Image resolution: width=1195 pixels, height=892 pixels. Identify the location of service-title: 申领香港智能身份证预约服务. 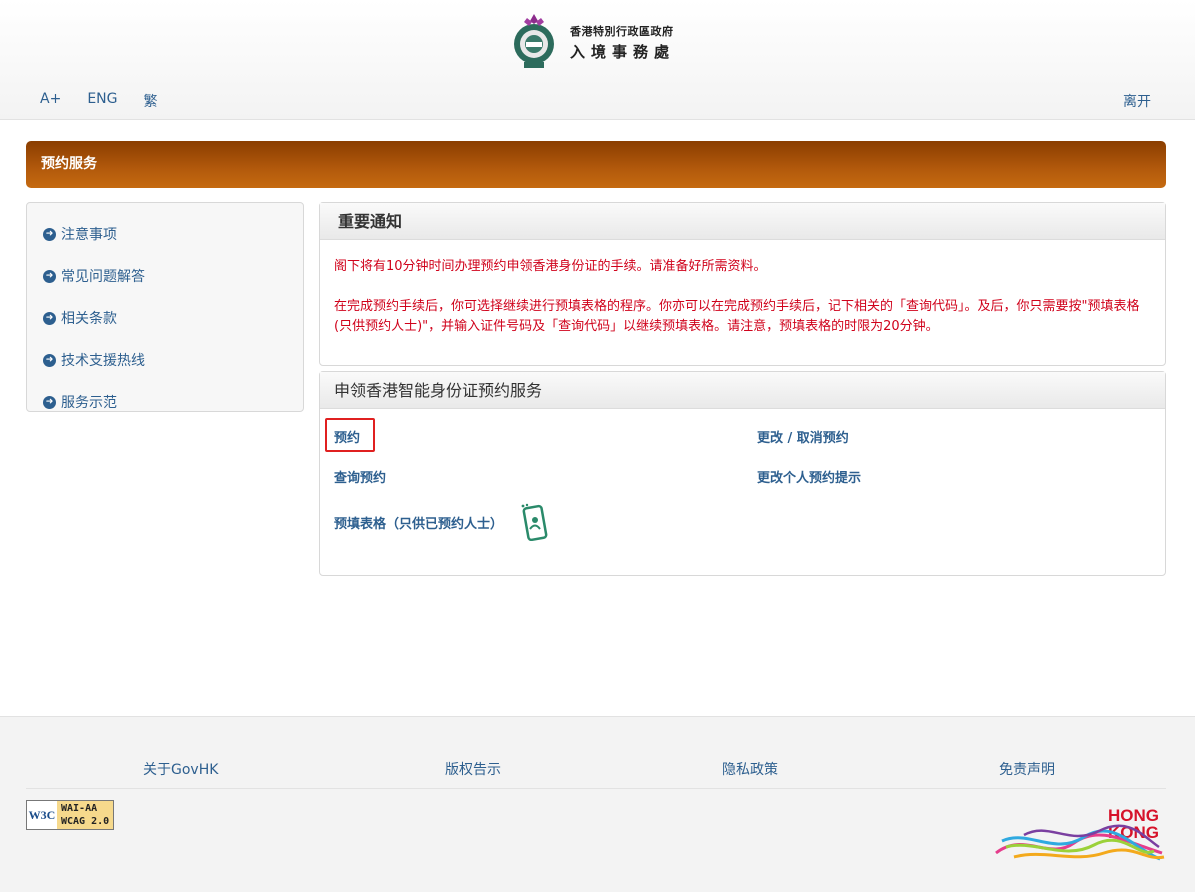
(742, 390).